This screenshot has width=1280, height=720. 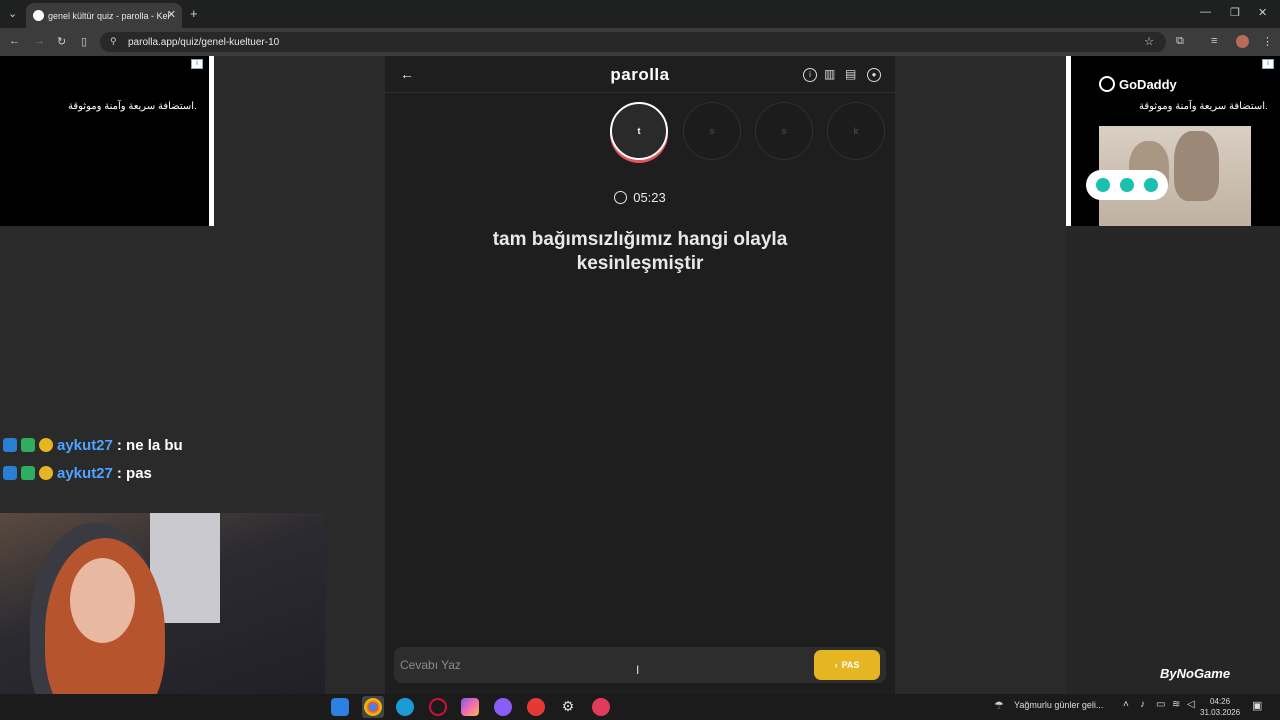 I want to click on close-icon: ✕, so click(x=171, y=14).